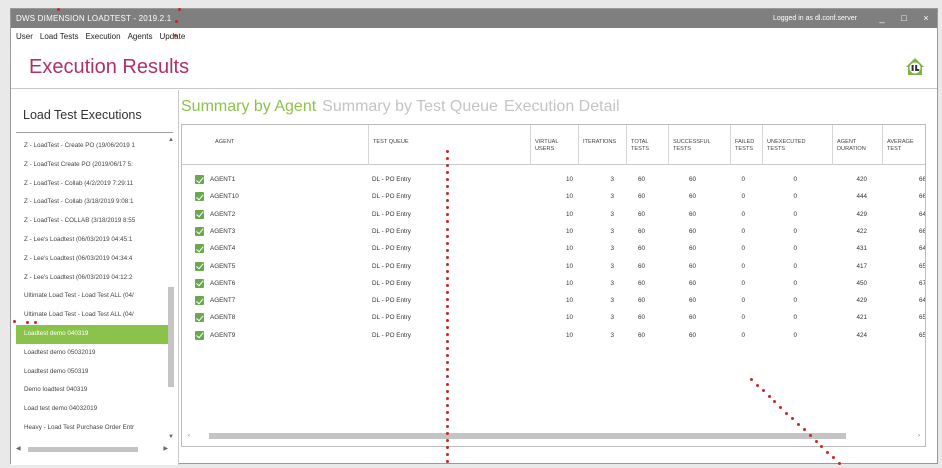 The height and width of the screenshot is (468, 942). What do you see at coordinates (922, 318) in the screenshot?
I see `table-cell: 65` at bounding box center [922, 318].